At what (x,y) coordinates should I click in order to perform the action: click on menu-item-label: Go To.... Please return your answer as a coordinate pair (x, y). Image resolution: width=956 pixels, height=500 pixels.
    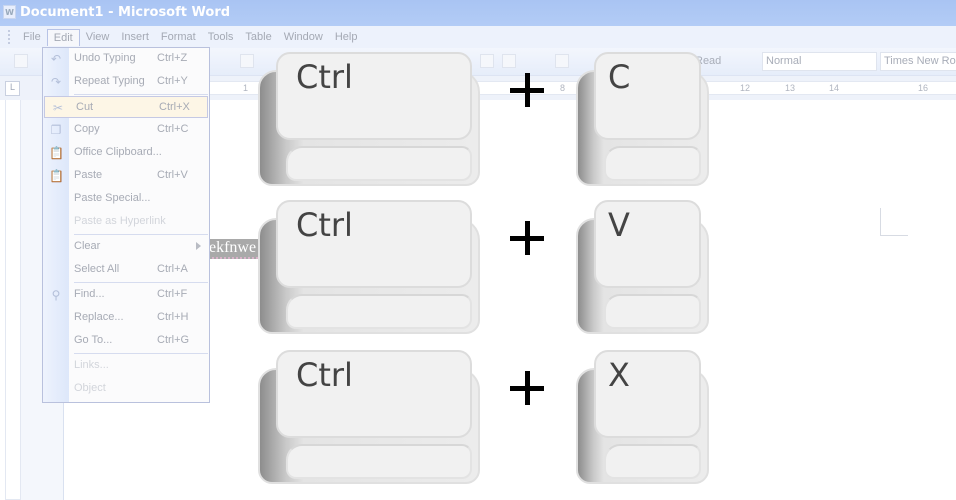
    Looking at the image, I should click on (93, 340).